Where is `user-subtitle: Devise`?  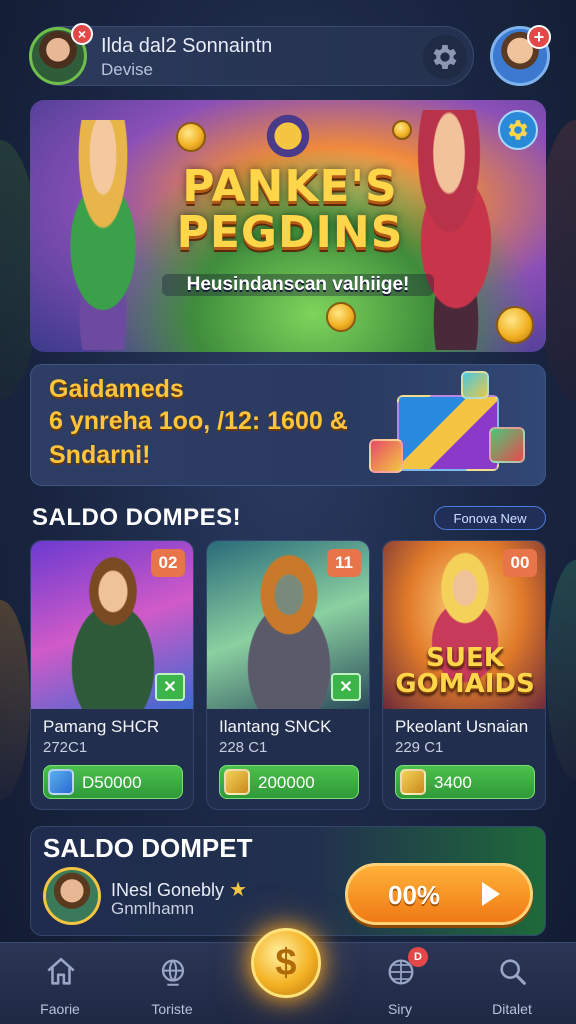
user-subtitle: Devise is located at coordinates (127, 69).